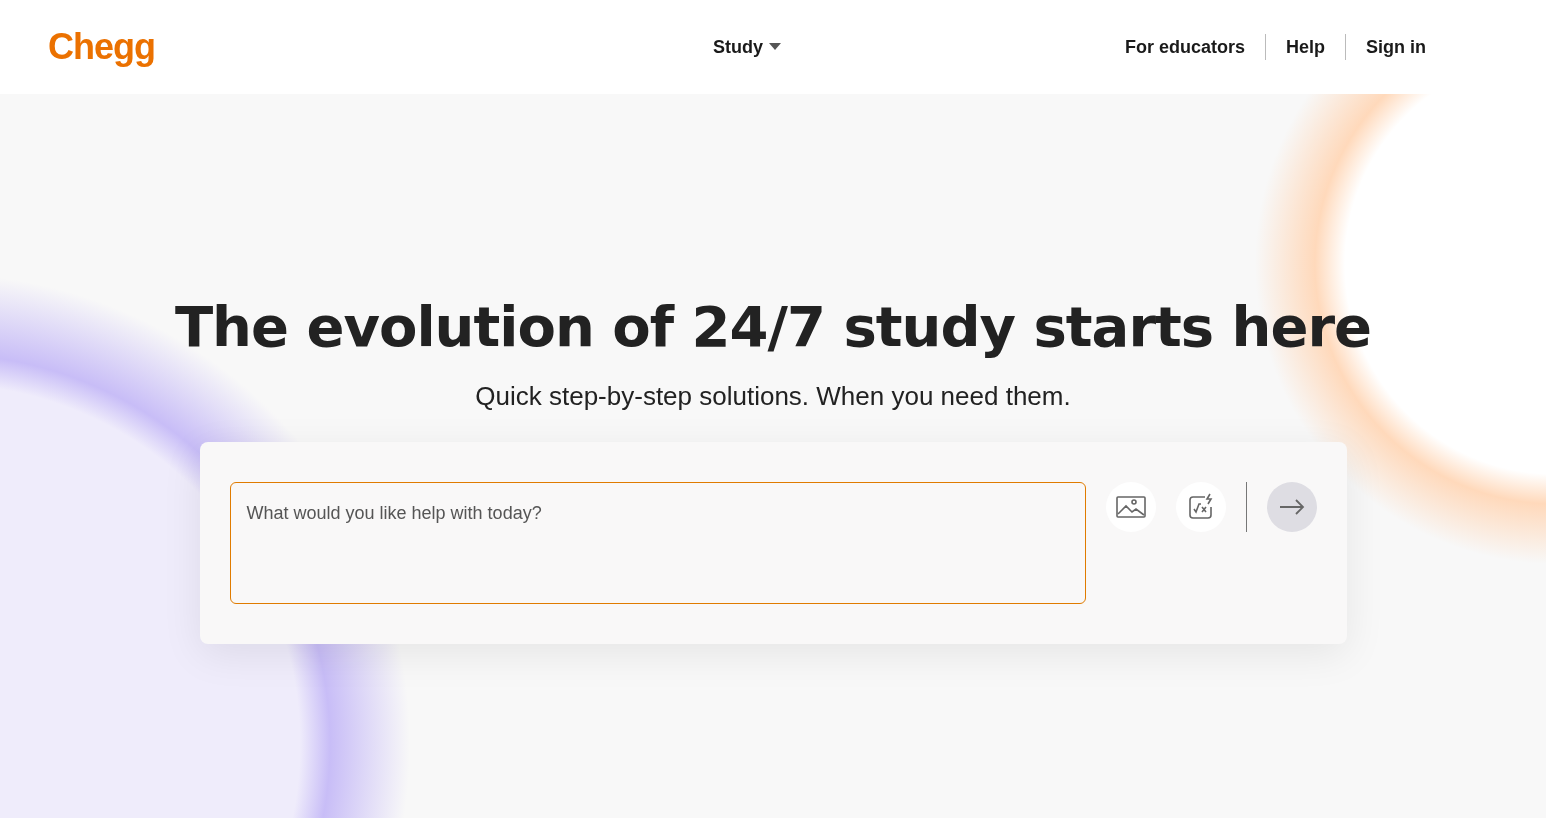 This screenshot has width=1546, height=818. What do you see at coordinates (773, 396) in the screenshot?
I see `hero-subtitle: Quick step-by-step solutions. When you need them.` at bounding box center [773, 396].